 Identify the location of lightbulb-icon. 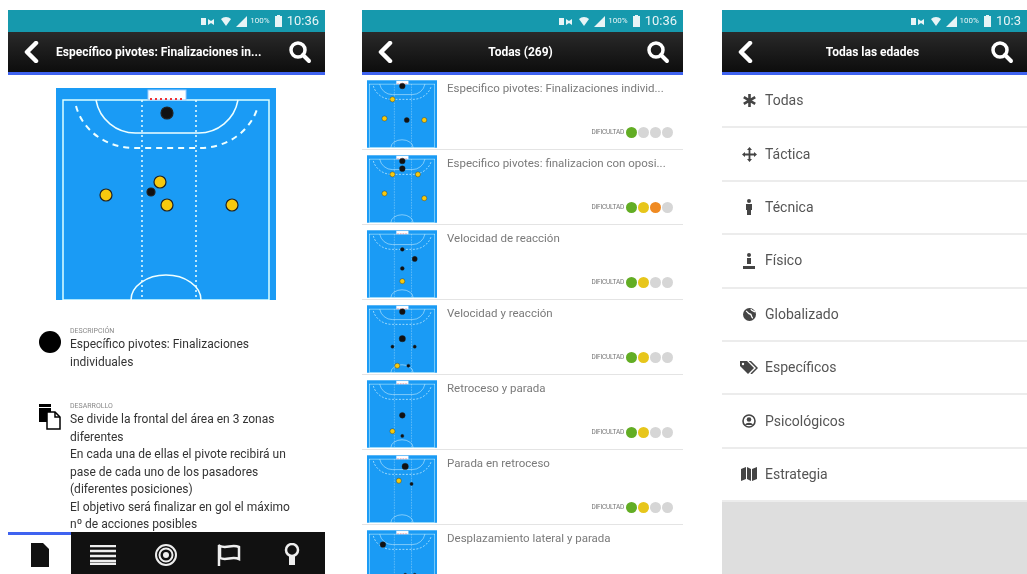
(291, 554).